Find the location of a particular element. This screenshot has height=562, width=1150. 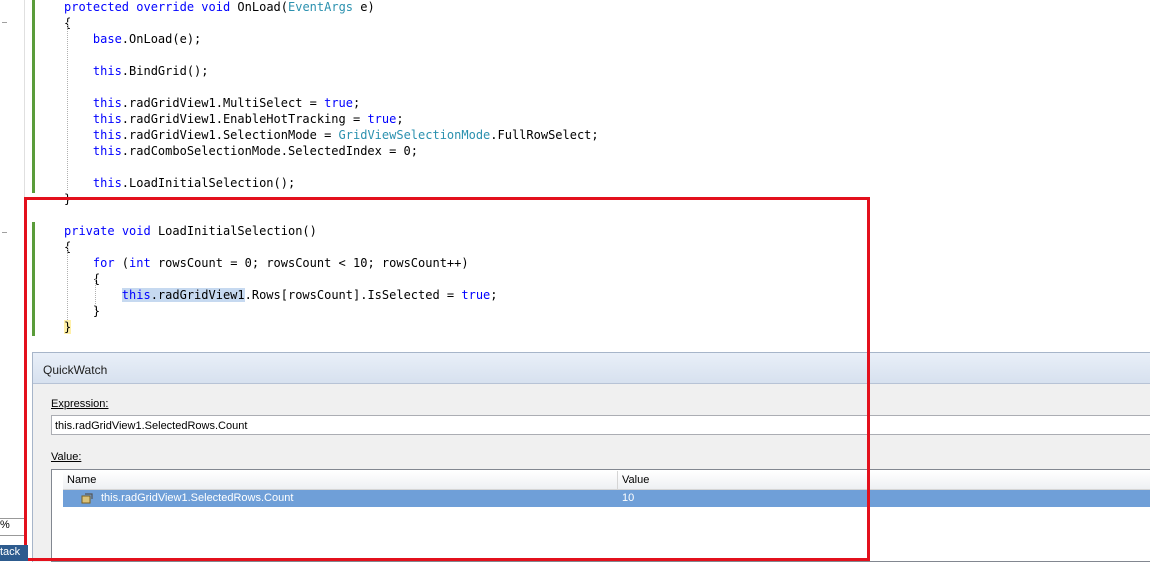

call-stack-tab-label: tack is located at coordinates (10, 552).